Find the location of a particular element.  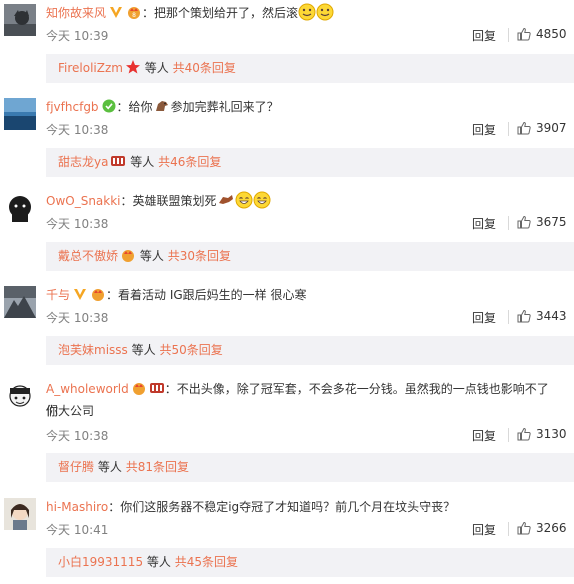

username-link: 知你故来风 is located at coordinates (76, 13).